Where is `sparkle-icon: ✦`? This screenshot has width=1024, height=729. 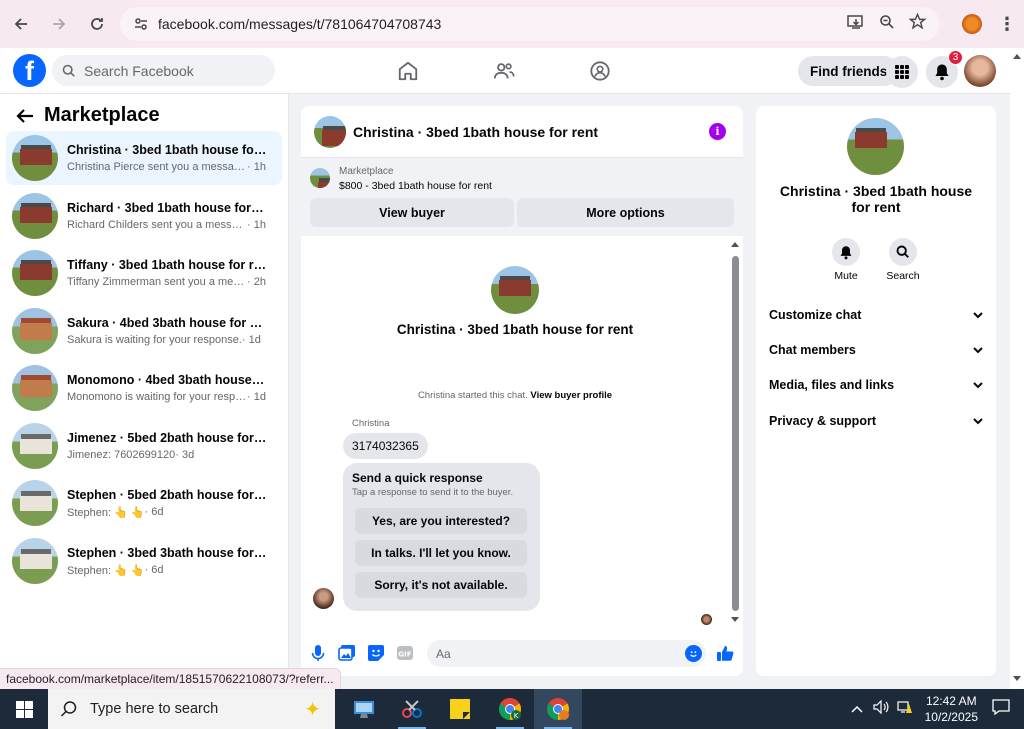
sparkle-icon: ✦ is located at coordinates (312, 710).